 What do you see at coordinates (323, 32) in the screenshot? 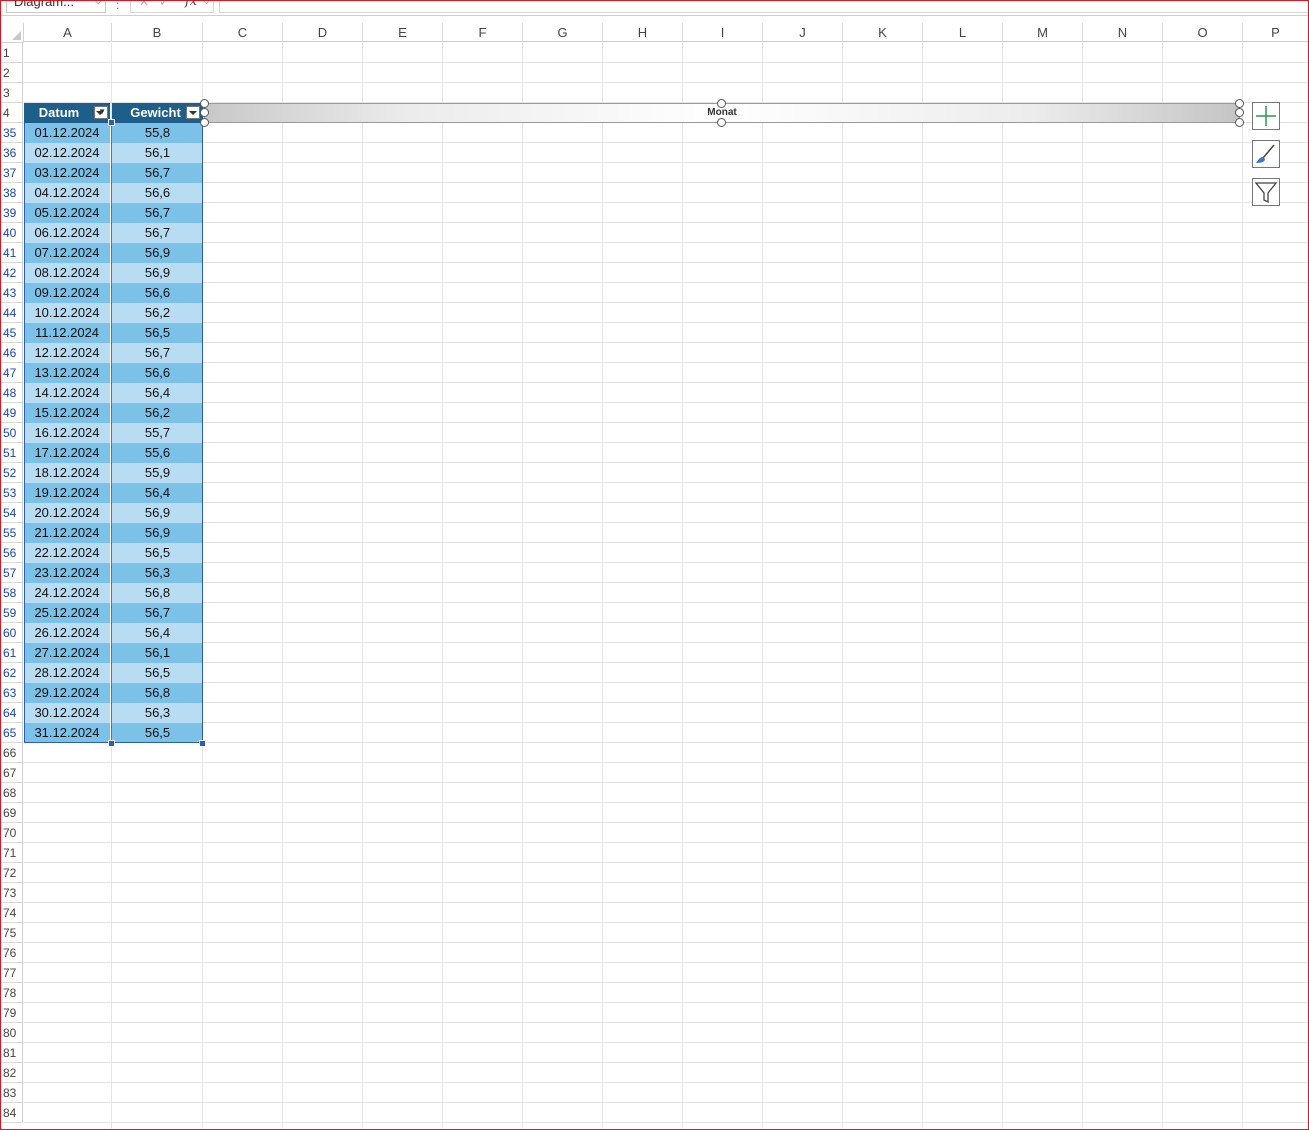
I see `column-header-d: D` at bounding box center [323, 32].